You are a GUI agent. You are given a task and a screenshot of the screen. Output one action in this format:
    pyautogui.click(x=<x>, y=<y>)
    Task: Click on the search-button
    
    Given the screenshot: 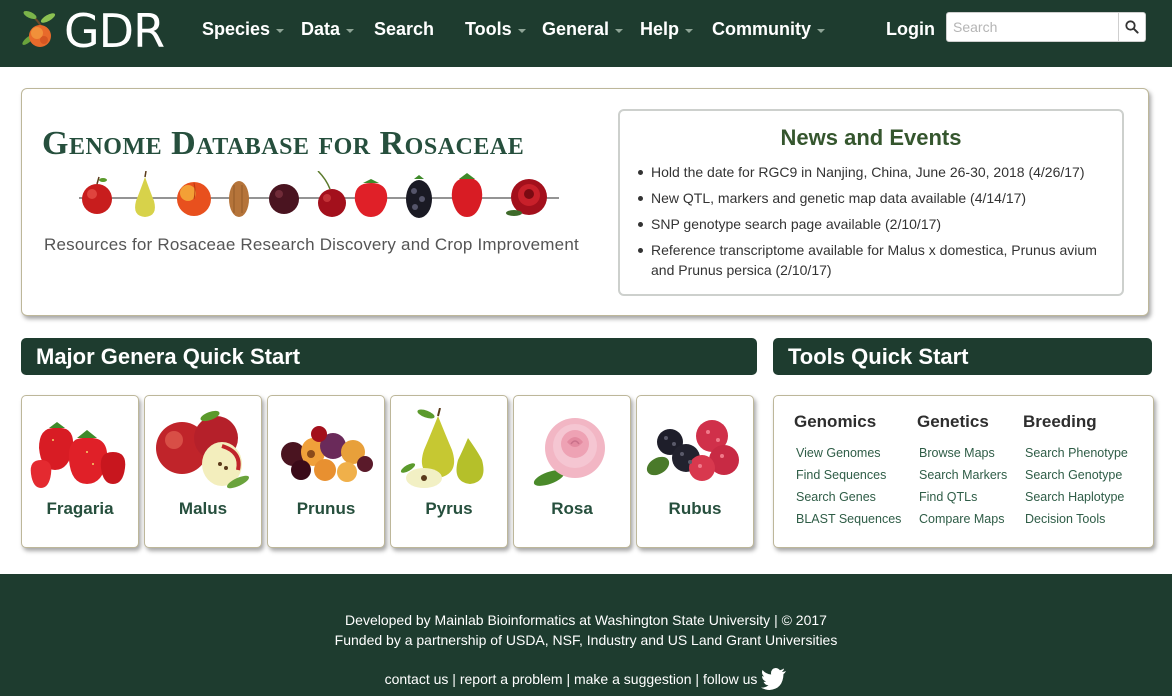 What is the action you would take?
    pyautogui.click(x=1131, y=27)
    